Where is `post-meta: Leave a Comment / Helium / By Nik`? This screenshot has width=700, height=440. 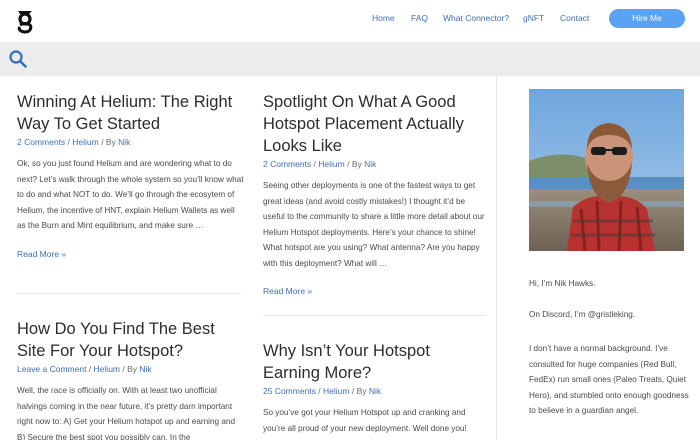
post-meta: Leave a Comment / Helium / By Nik is located at coordinates (84, 369).